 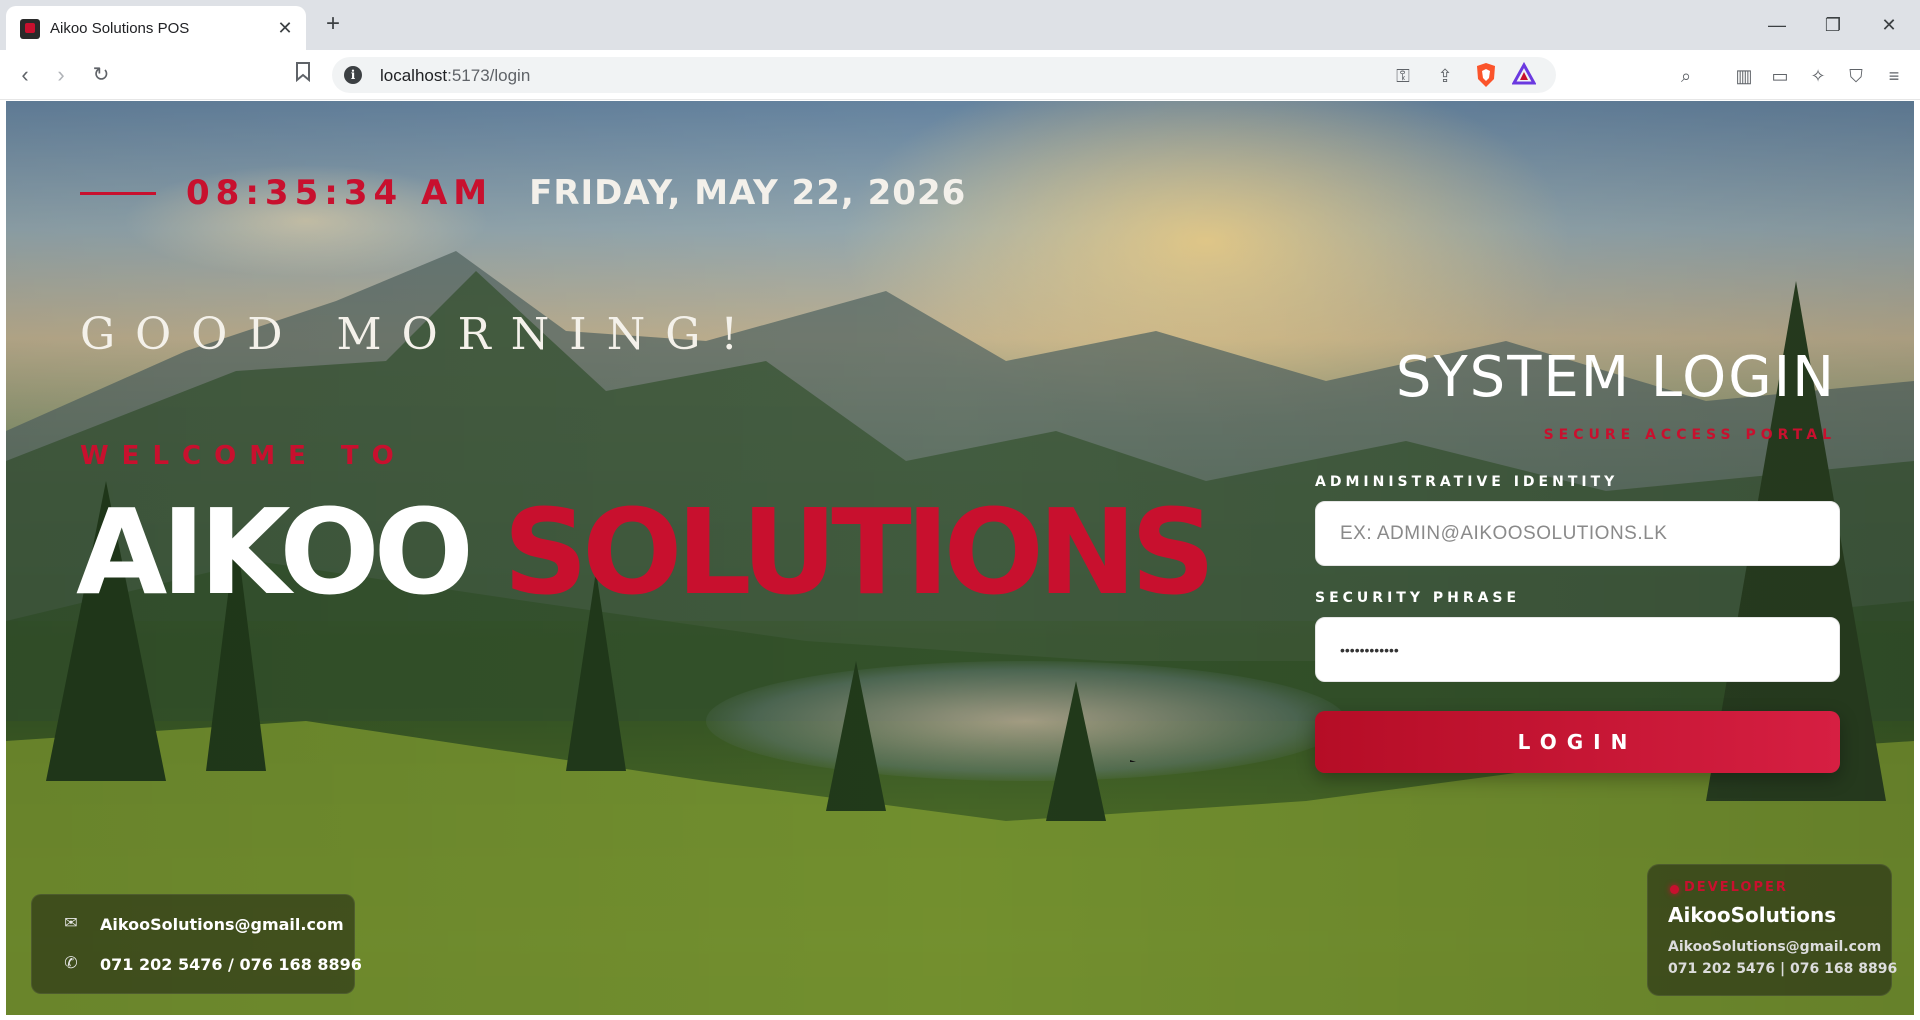 I want to click on mouse-cursor-icon, so click(x=1133, y=761).